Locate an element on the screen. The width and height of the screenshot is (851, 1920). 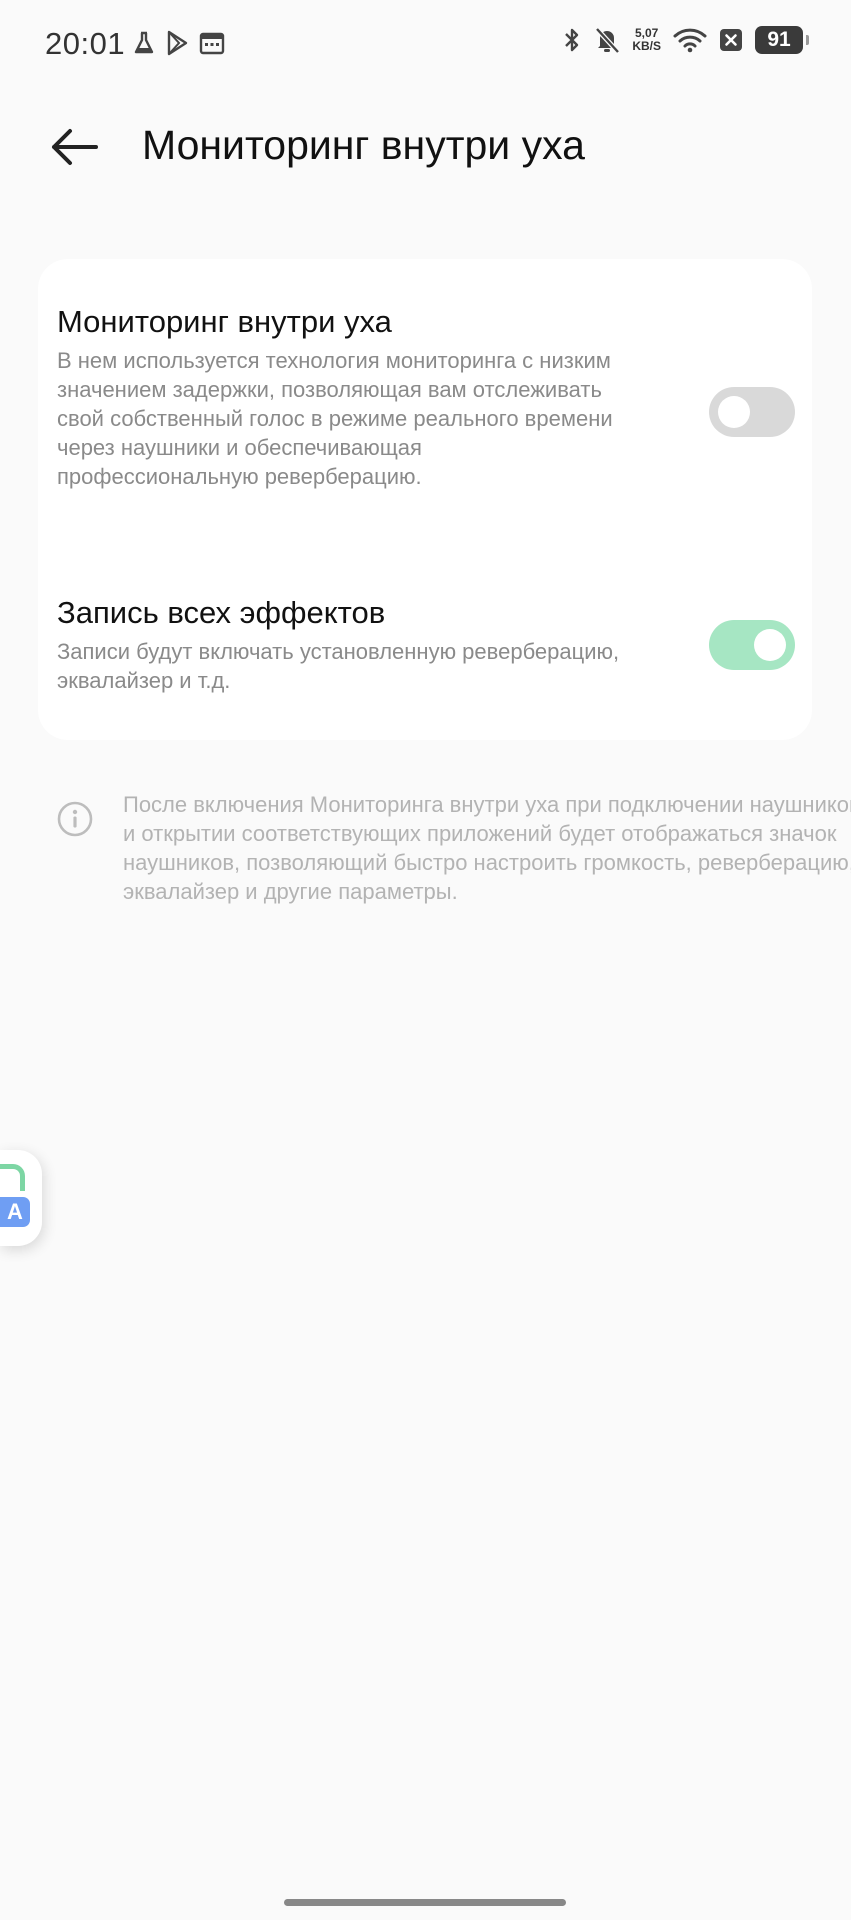
bluetooth-icon is located at coordinates (572, 40).